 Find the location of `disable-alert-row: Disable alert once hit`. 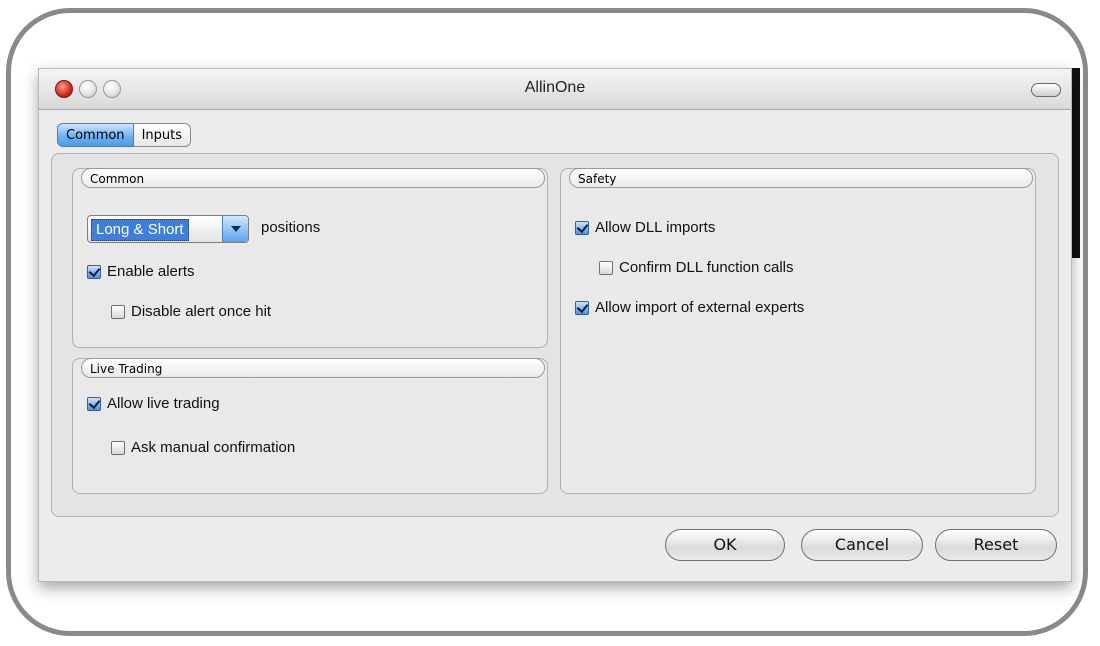

disable-alert-row: Disable alert once hit is located at coordinates (191, 311).